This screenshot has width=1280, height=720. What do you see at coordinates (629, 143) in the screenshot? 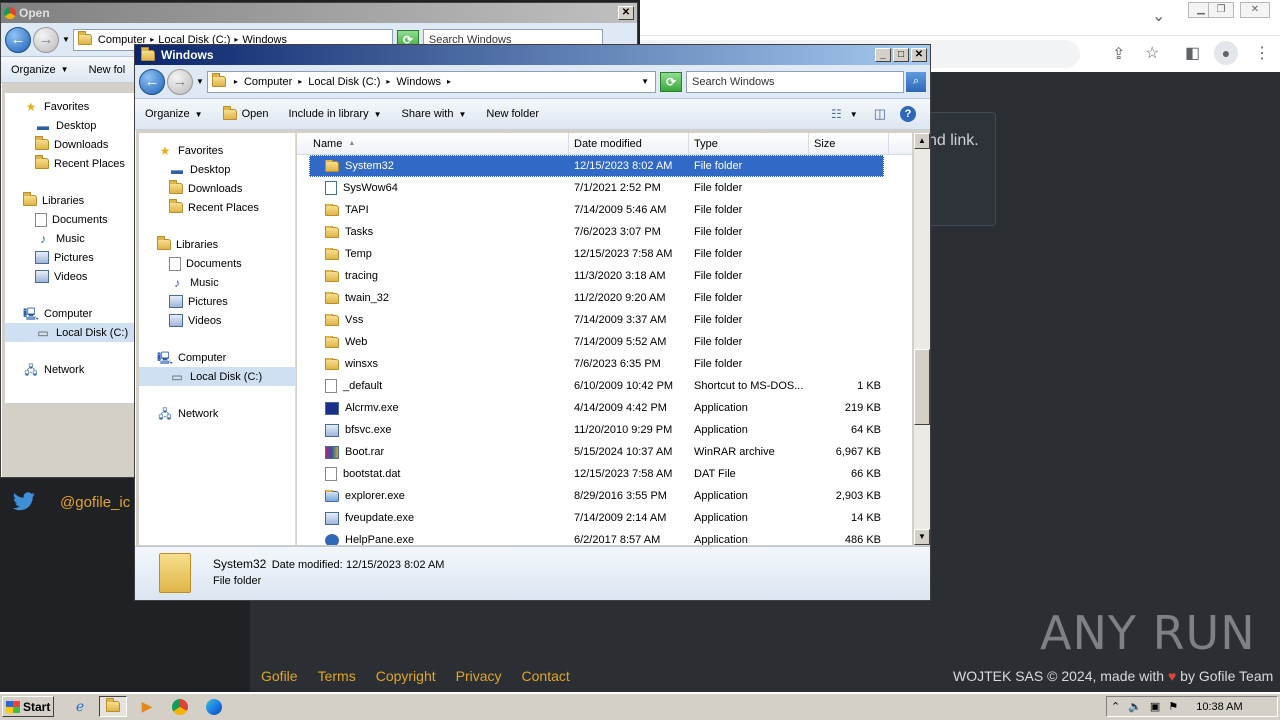
I see `column-date: Date modified` at bounding box center [629, 143].